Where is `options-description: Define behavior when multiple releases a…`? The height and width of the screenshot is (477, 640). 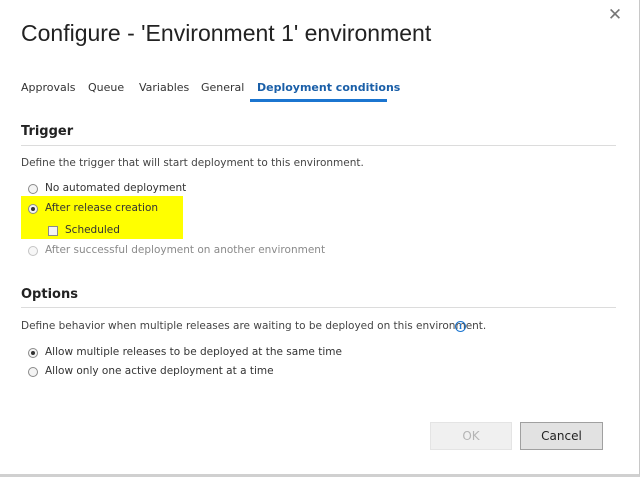
options-description: Define behavior when multiple releases a… is located at coordinates (254, 326).